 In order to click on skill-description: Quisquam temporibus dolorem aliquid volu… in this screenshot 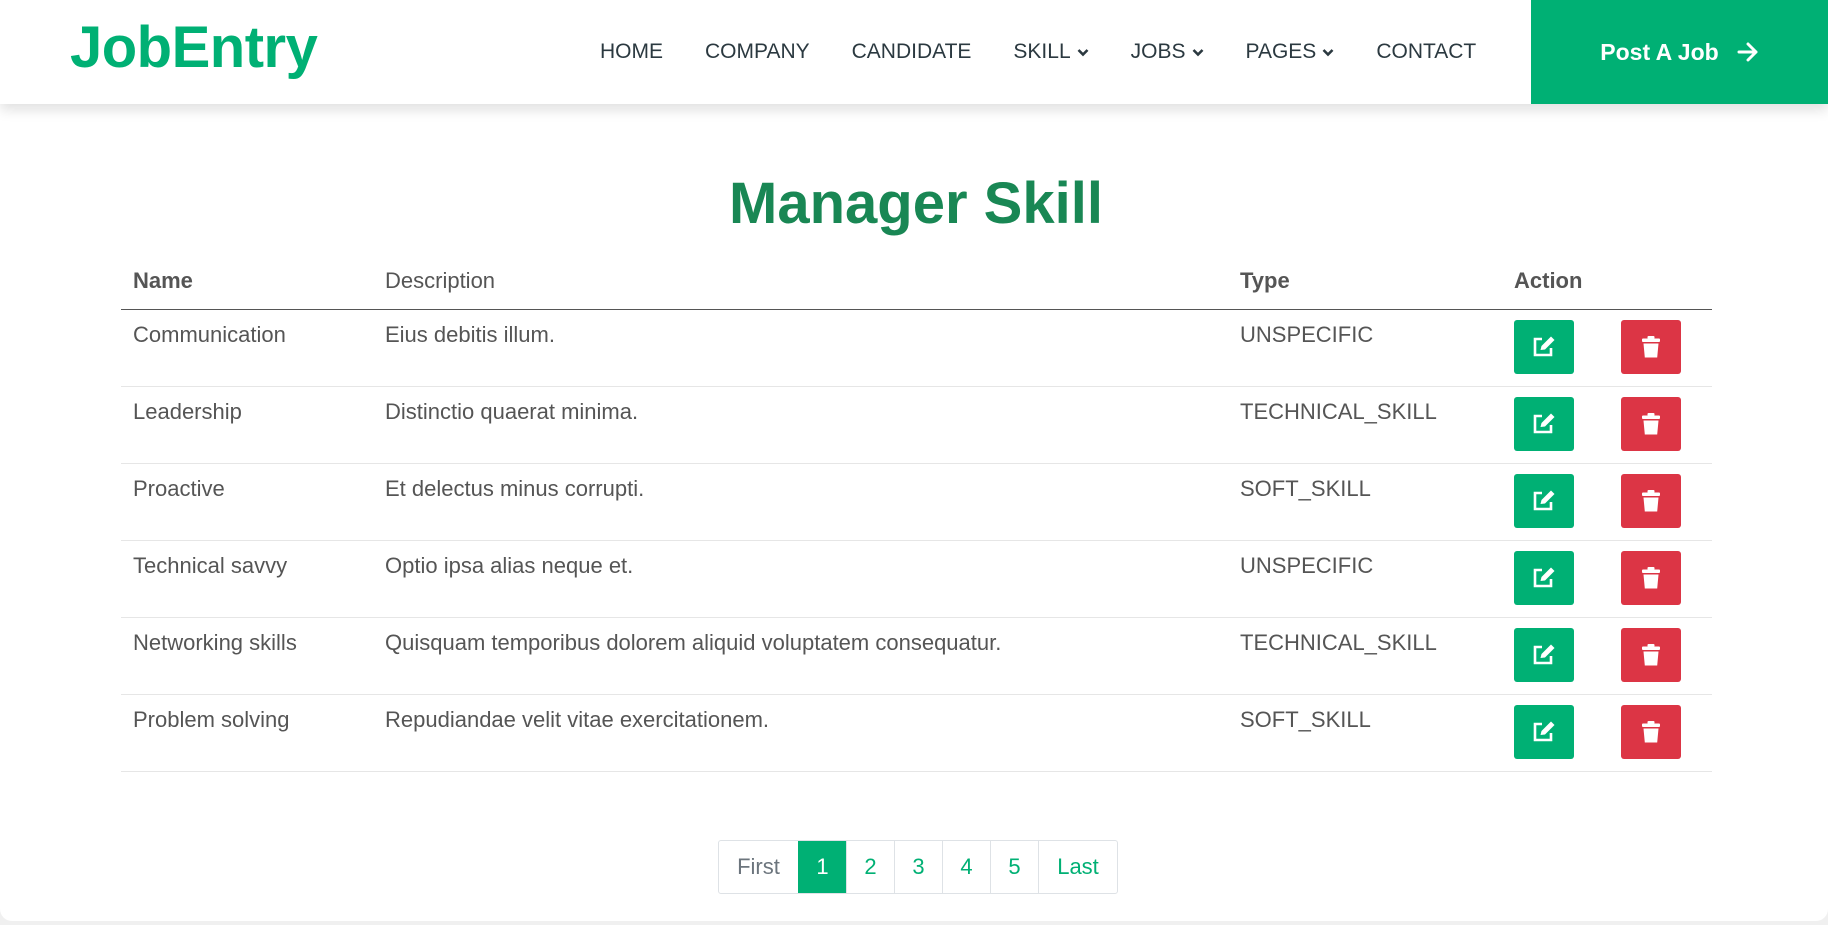, I will do `click(800, 656)`.